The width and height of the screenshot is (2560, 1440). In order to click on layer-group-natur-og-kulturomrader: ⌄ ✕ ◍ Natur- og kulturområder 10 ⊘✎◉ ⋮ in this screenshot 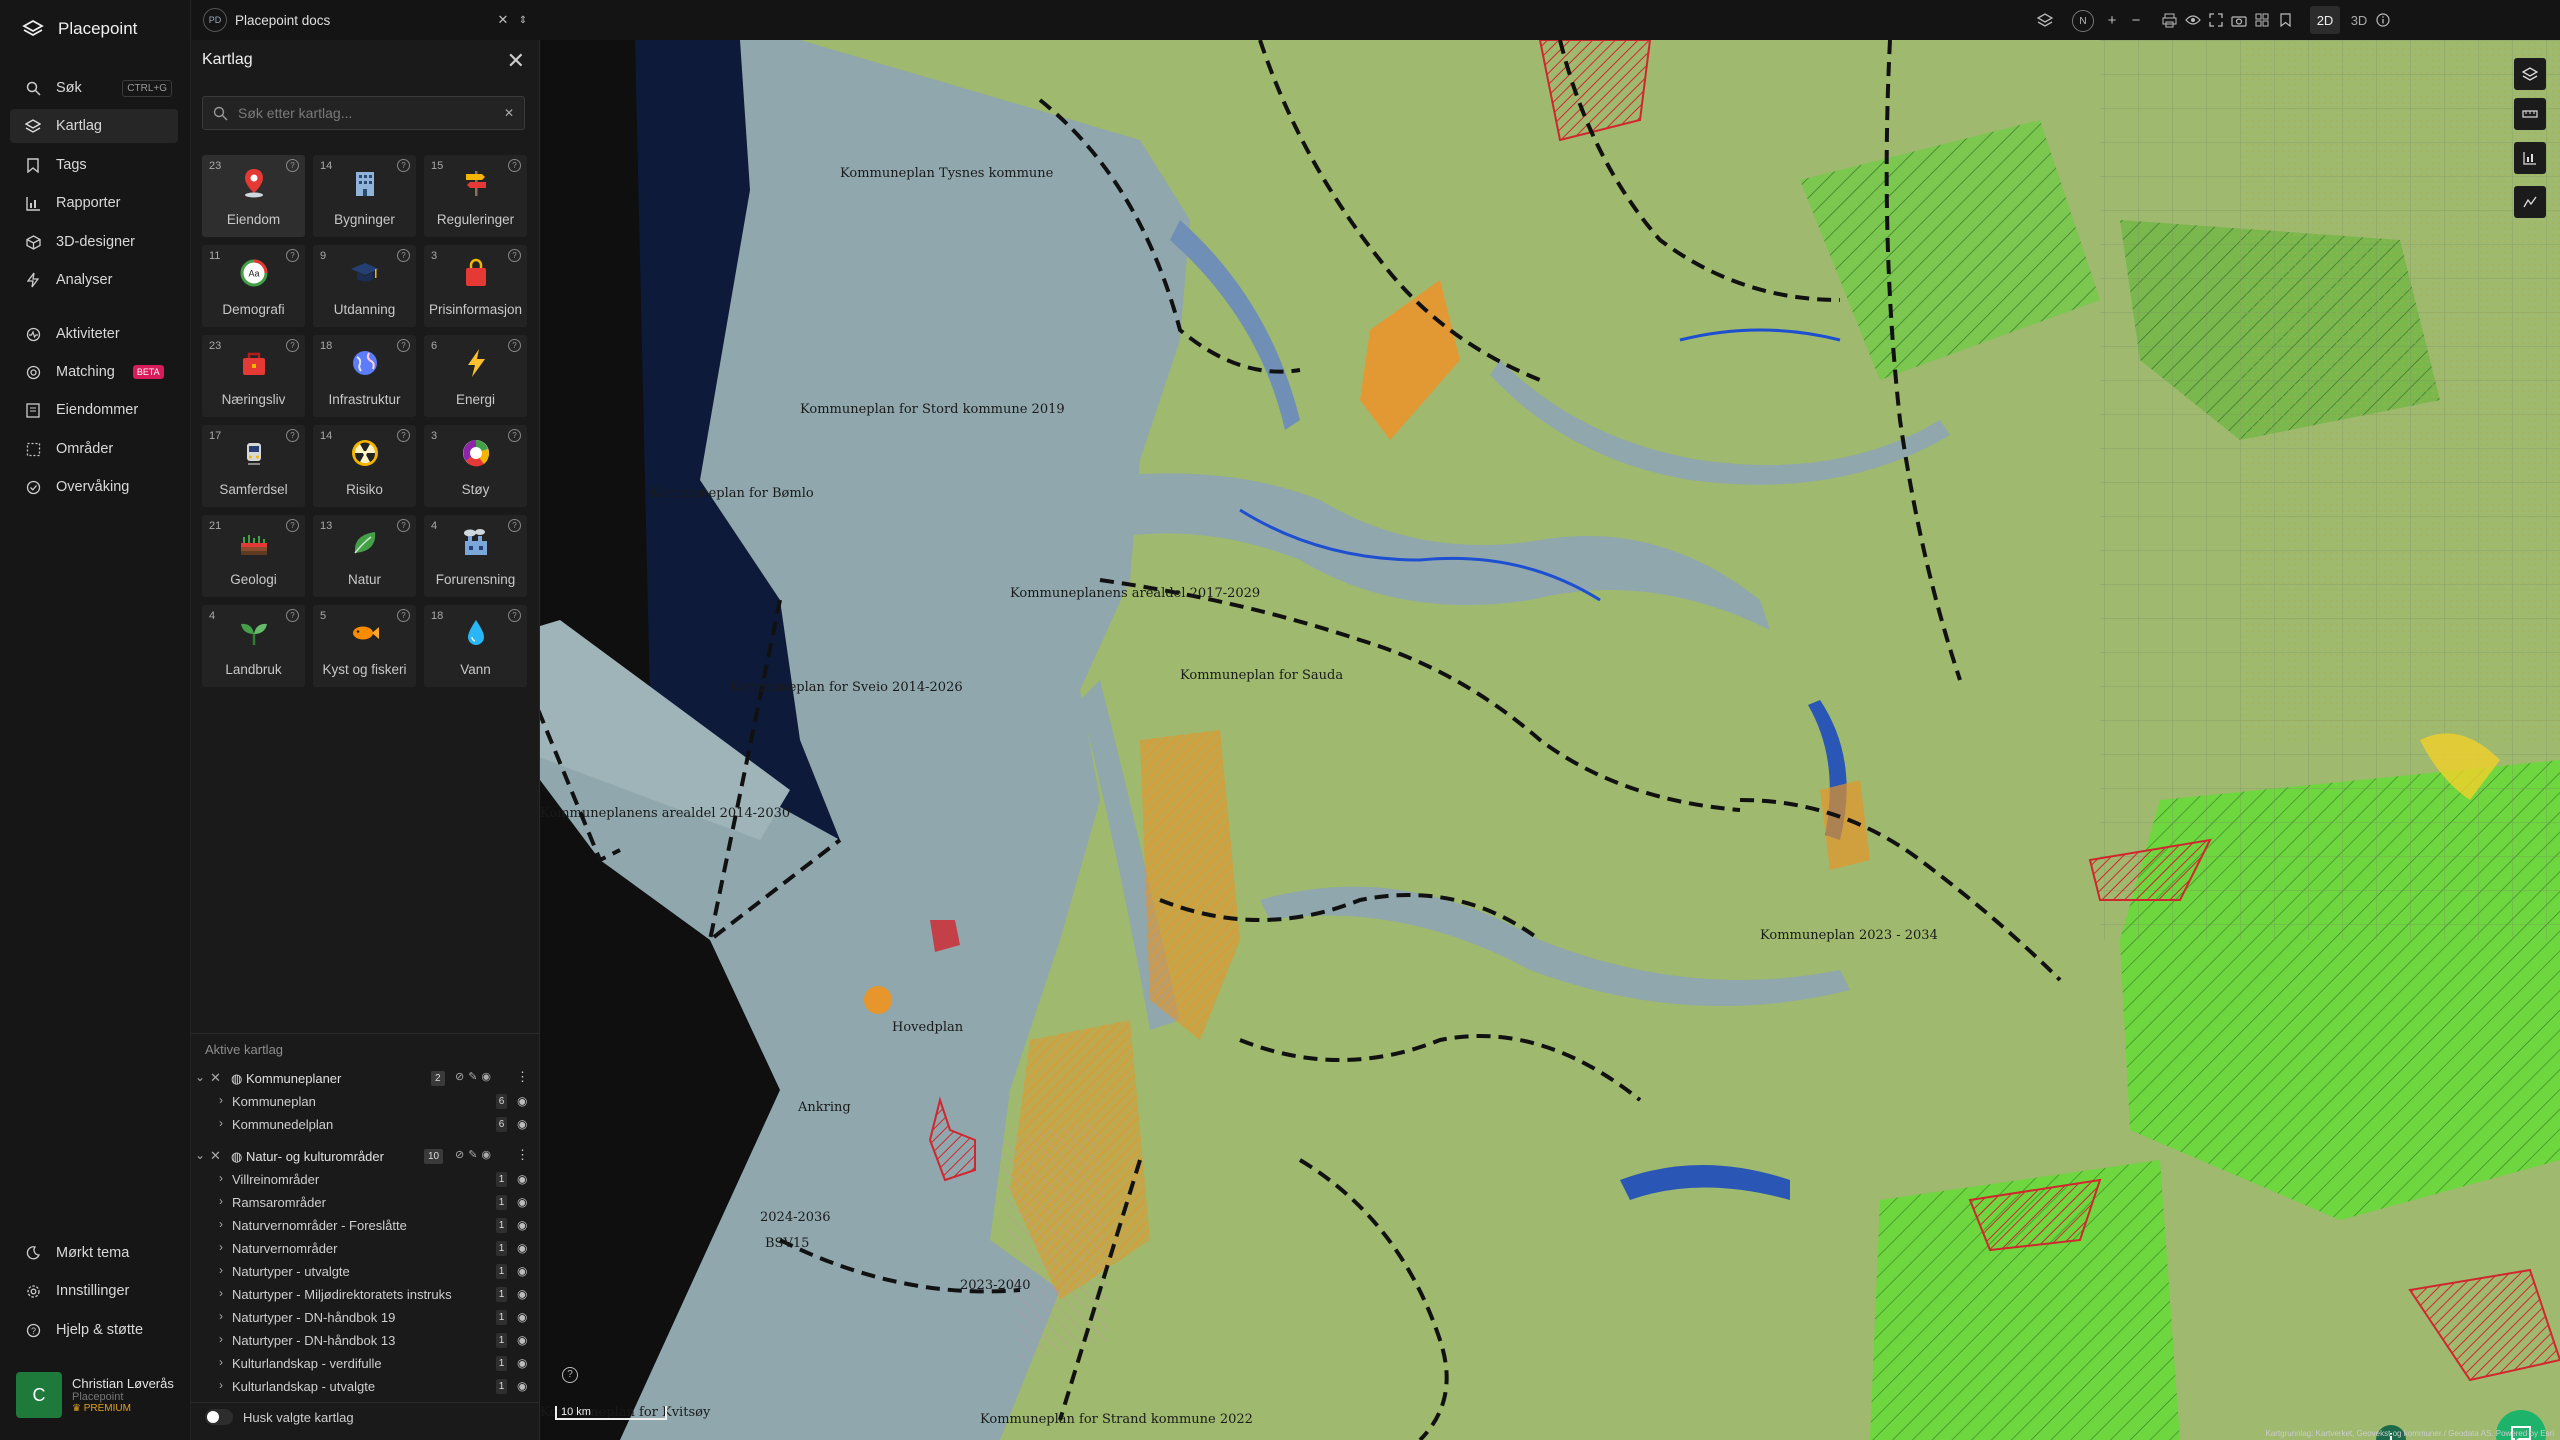, I will do `click(365, 1157)`.